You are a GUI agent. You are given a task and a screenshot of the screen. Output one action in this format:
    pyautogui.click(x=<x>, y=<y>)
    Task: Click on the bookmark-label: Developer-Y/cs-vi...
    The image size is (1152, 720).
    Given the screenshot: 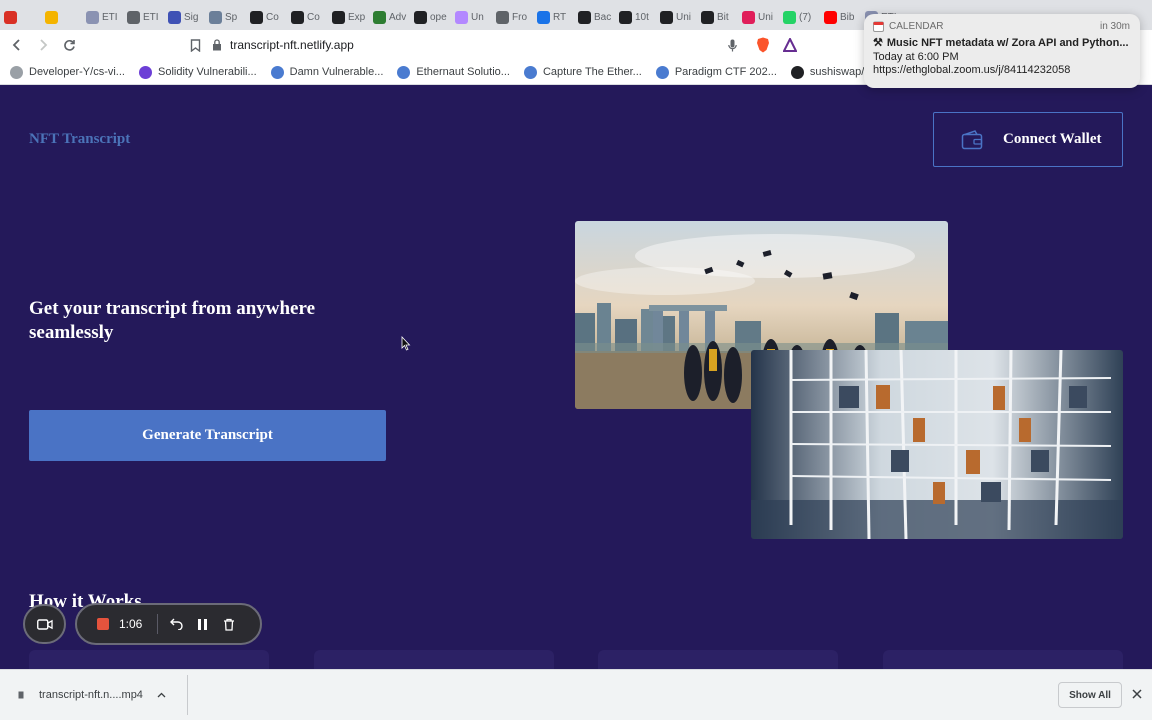 What is the action you would take?
    pyautogui.click(x=77, y=72)
    